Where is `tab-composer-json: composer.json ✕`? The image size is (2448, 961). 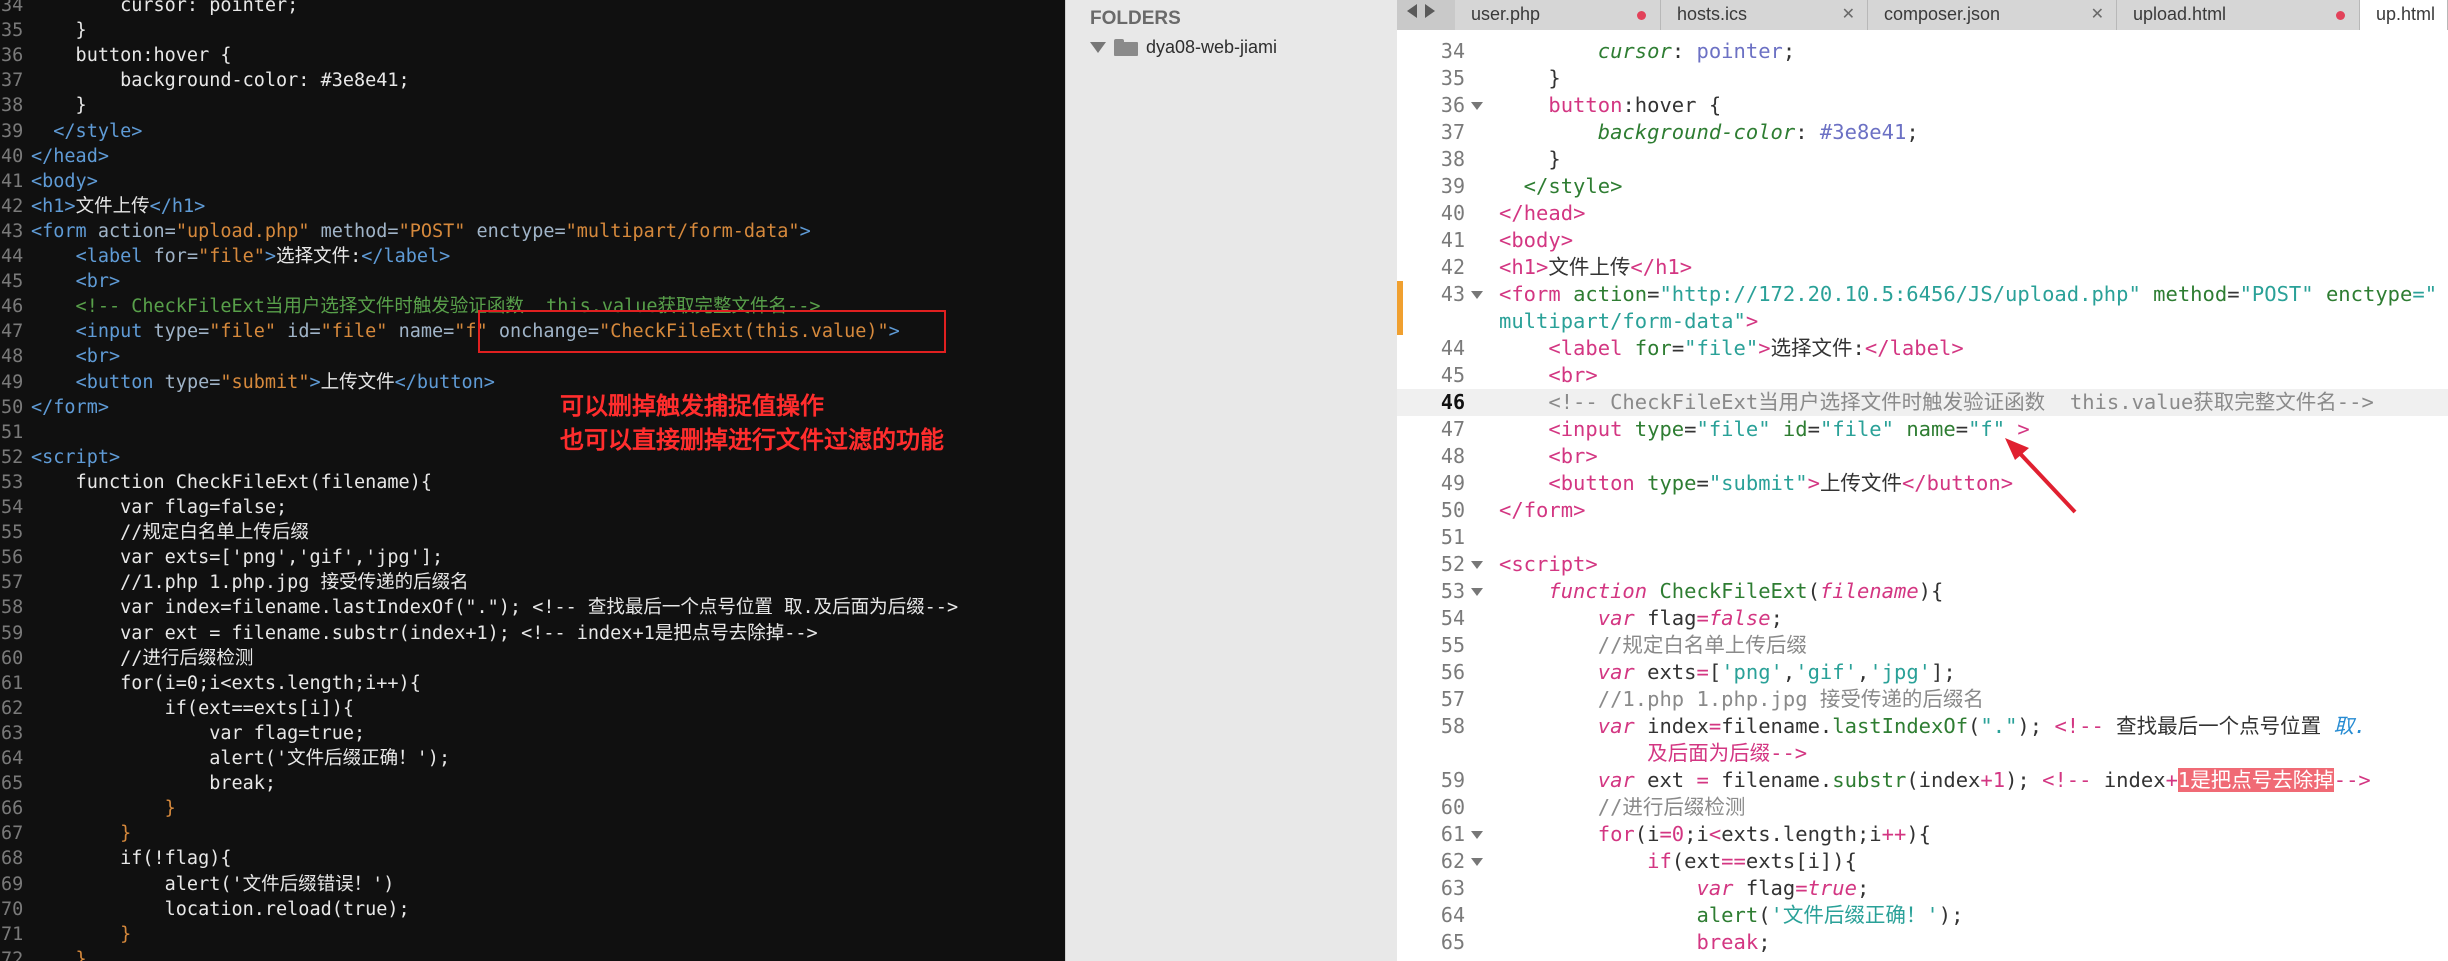 tab-composer-json: composer.json ✕ is located at coordinates (1992, 15).